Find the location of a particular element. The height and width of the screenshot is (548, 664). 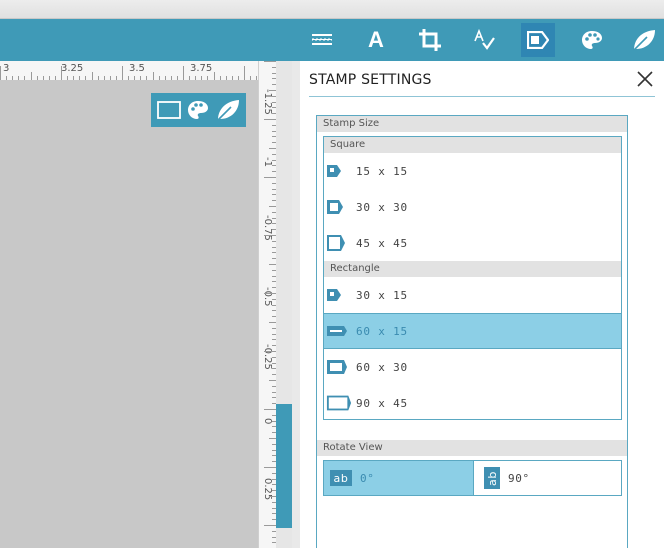

rotate-view-options: ab 0° ab 90° is located at coordinates (472, 478).